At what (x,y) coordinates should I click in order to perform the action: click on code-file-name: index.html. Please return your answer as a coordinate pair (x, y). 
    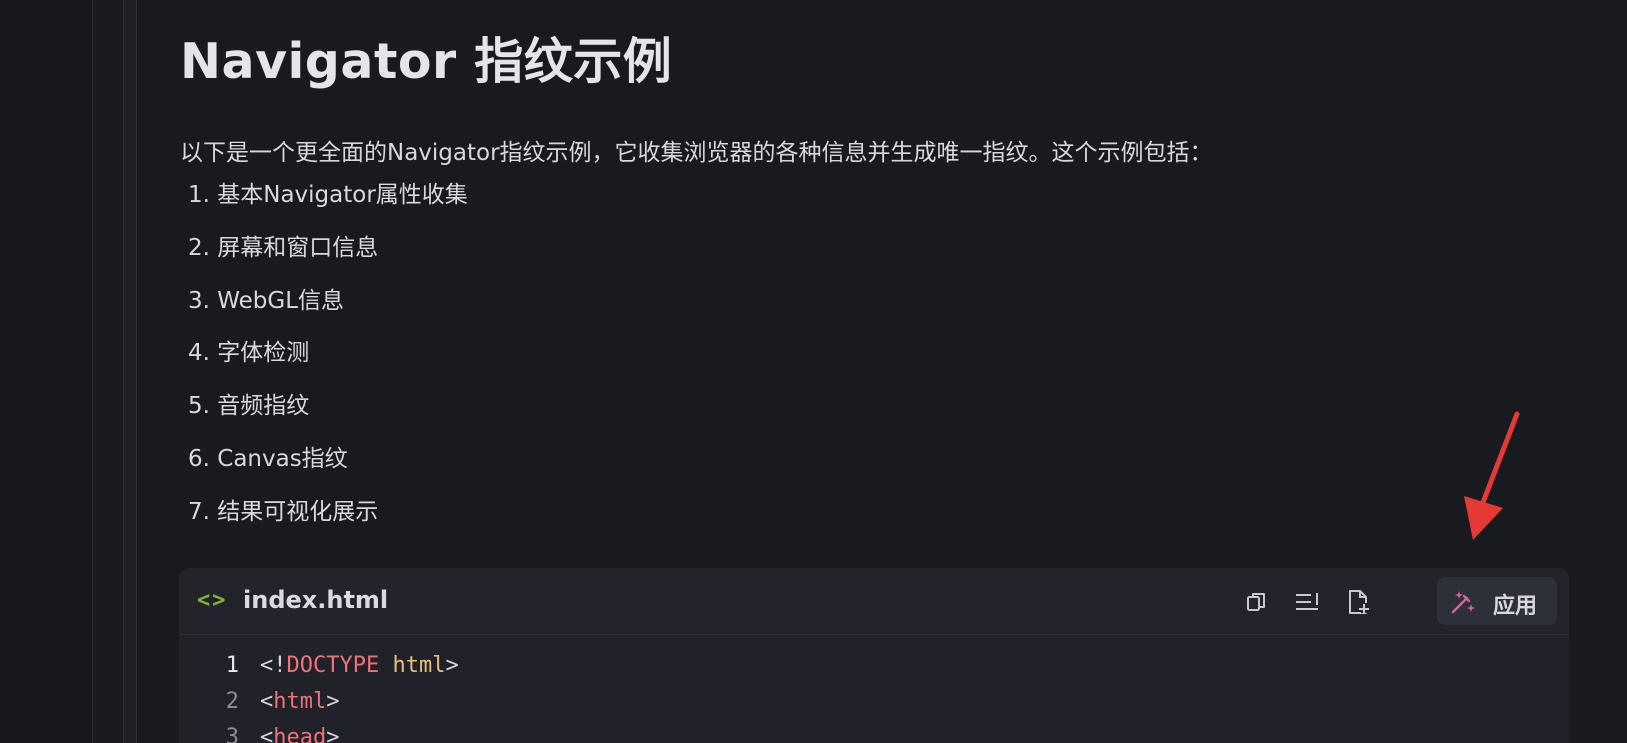
    Looking at the image, I should click on (316, 600).